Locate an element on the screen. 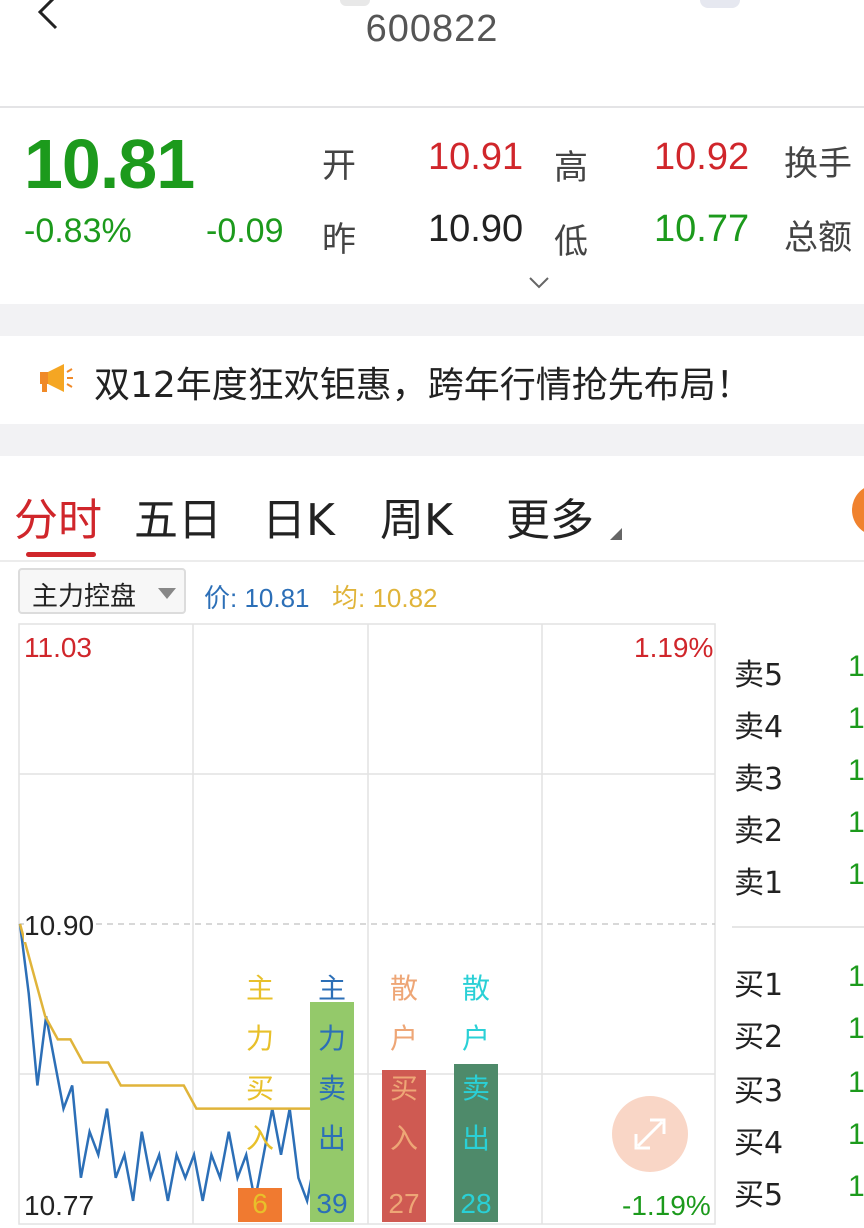  period-tabs: 分时 五日 日K 周K 更多 is located at coordinates (432, 508).